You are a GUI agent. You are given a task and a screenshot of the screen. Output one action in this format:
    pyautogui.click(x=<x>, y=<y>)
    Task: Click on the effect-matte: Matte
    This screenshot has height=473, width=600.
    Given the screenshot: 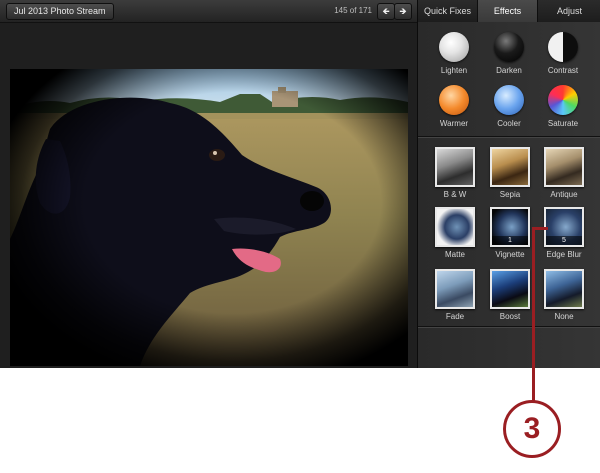 What is the action you would take?
    pyautogui.click(x=455, y=233)
    